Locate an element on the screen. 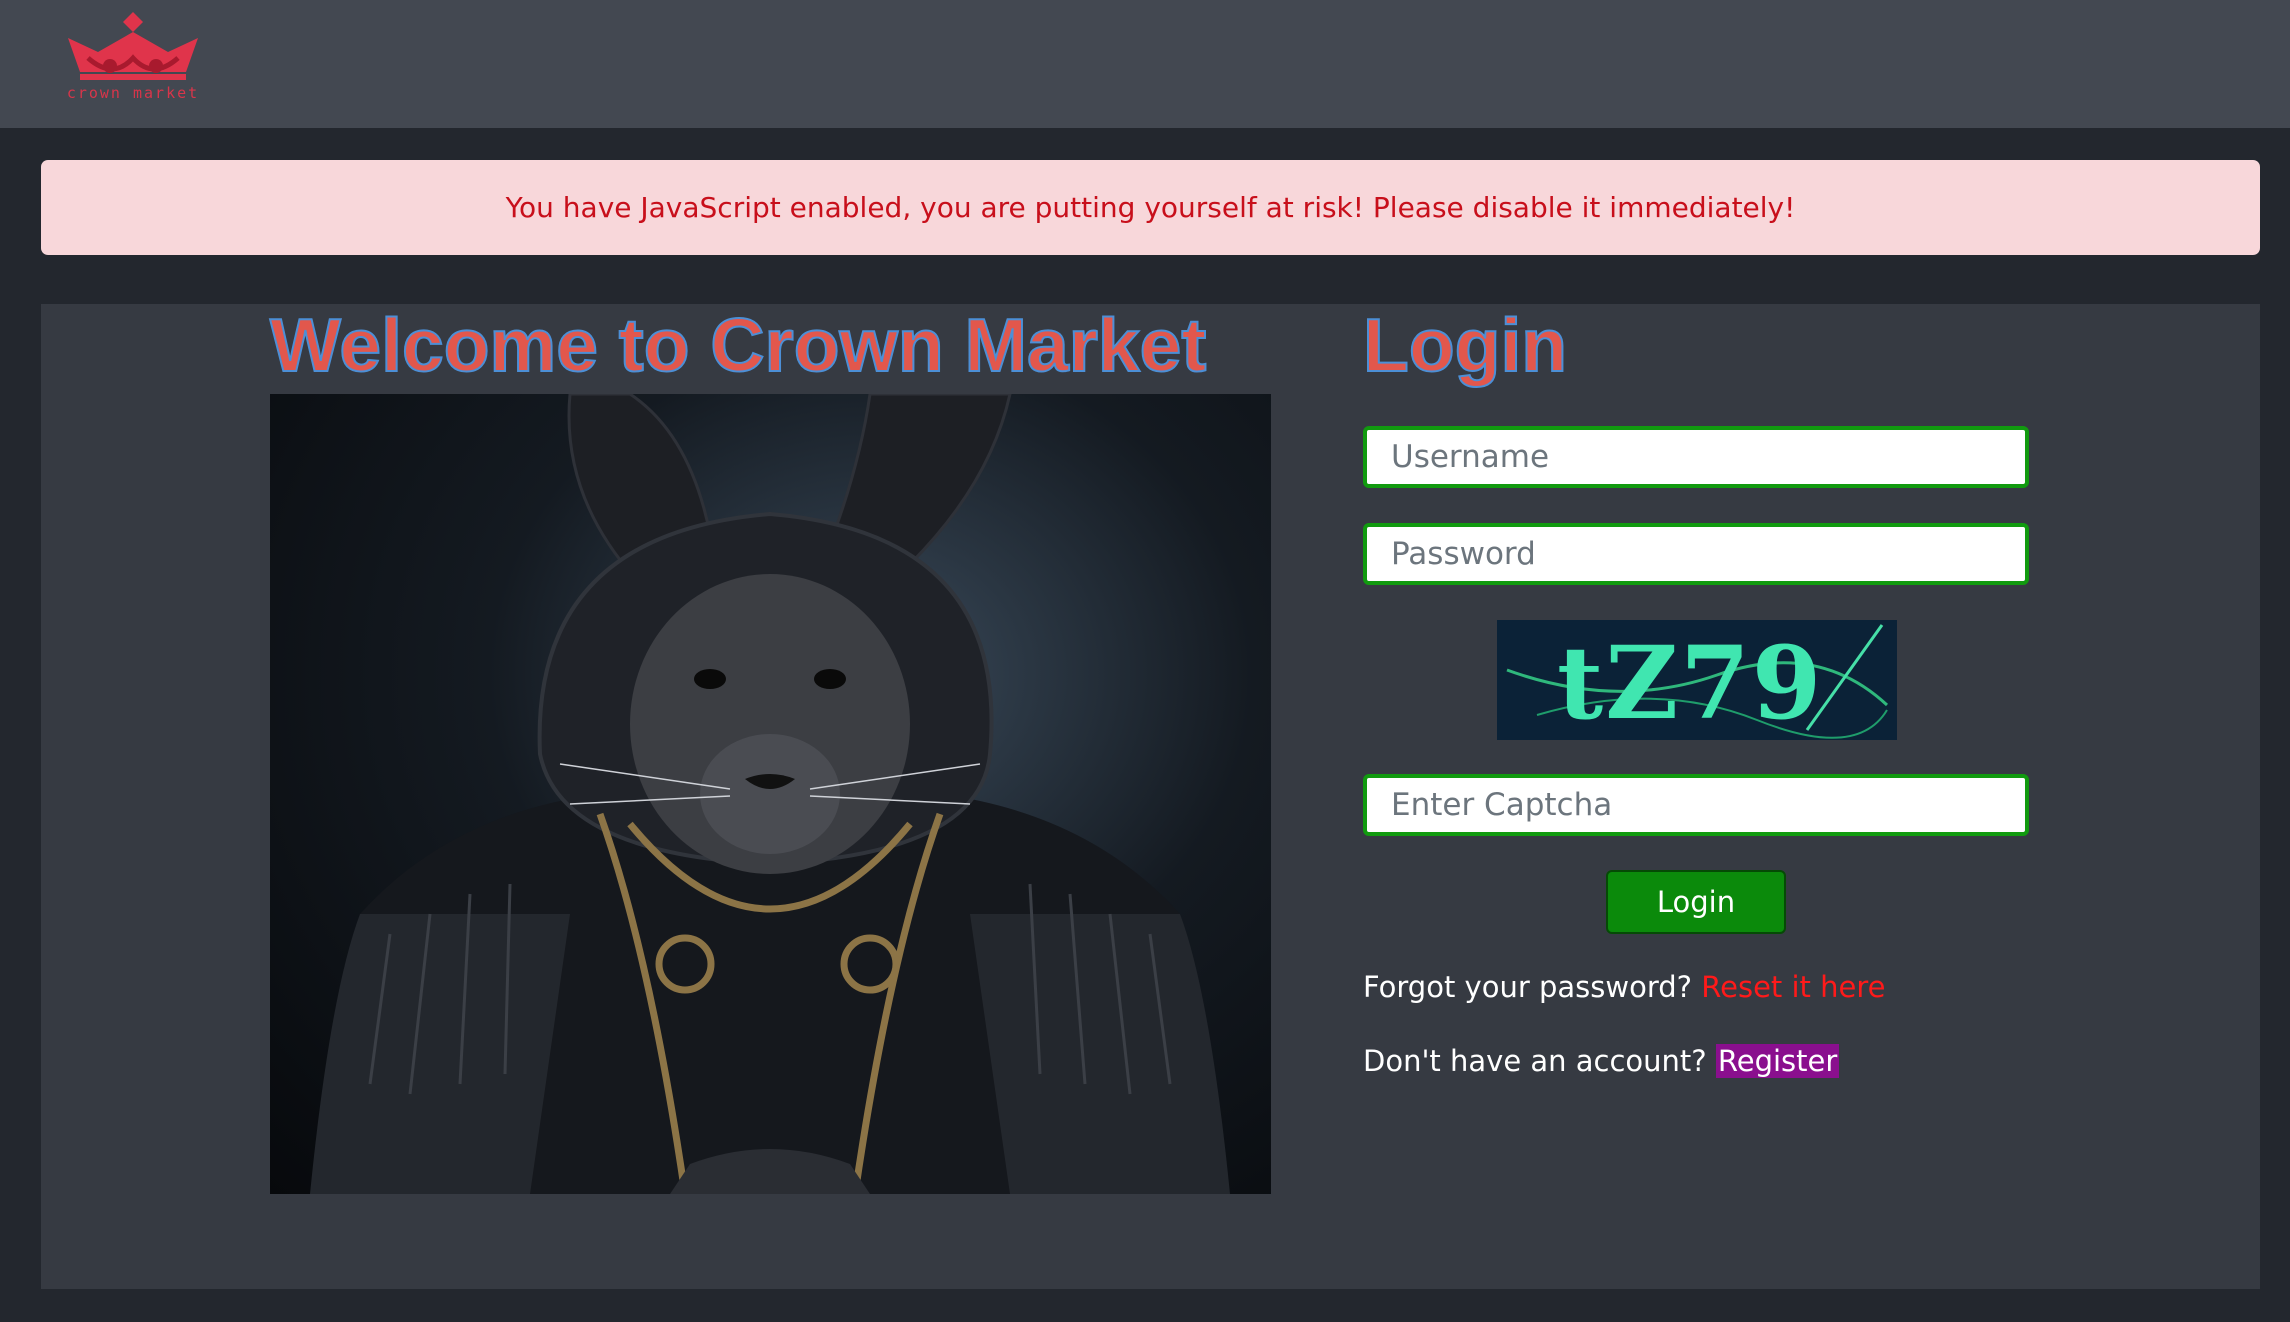 The width and height of the screenshot is (2290, 1322). login-title: Login is located at coordinates (1465, 345).